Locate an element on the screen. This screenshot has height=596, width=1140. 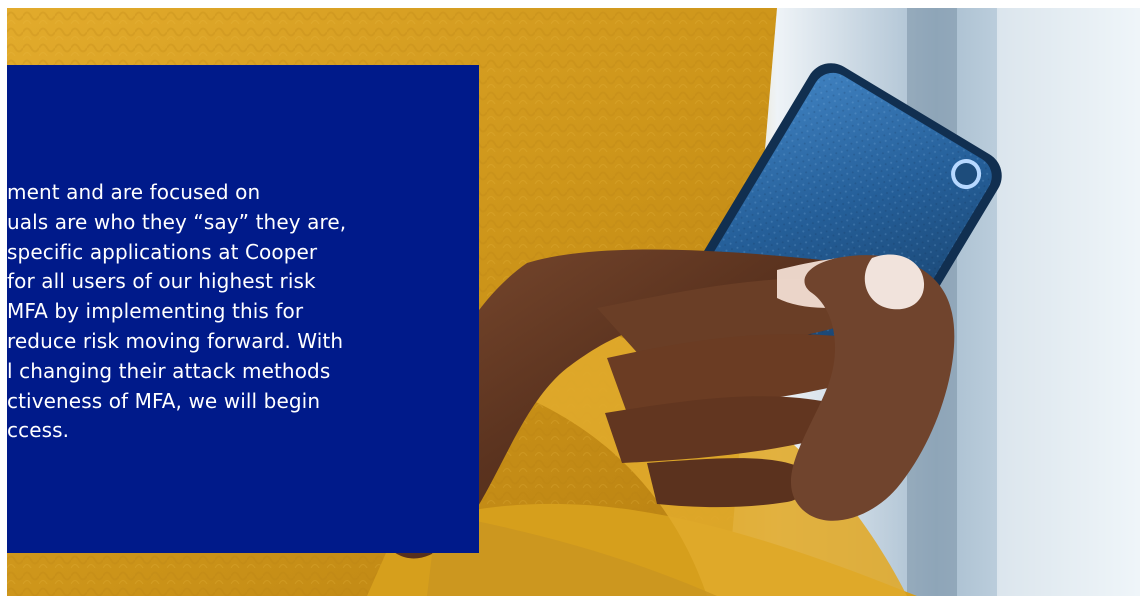
panel-line-9: ccess. is located at coordinates (38, 430).